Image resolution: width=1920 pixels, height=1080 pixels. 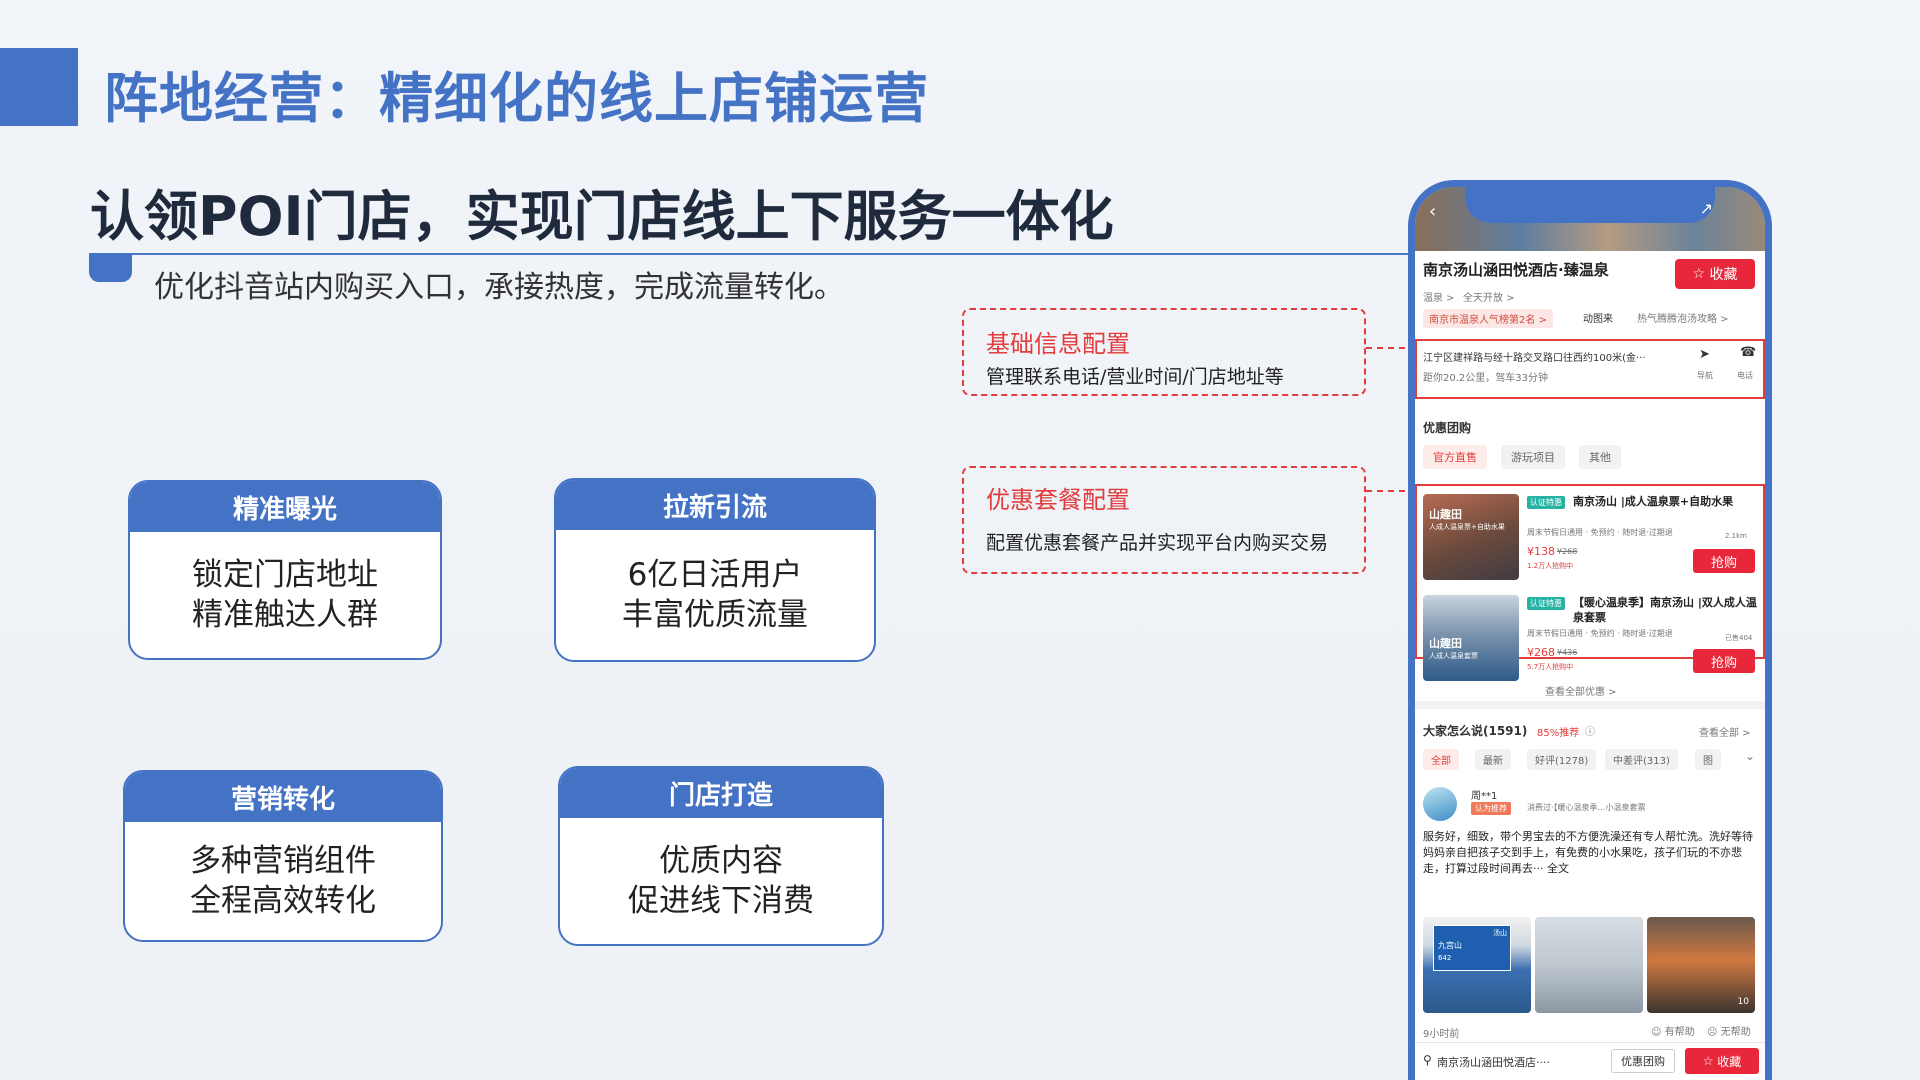 I want to click on recommend-badge: 认为推荐, so click(x=1491, y=808).